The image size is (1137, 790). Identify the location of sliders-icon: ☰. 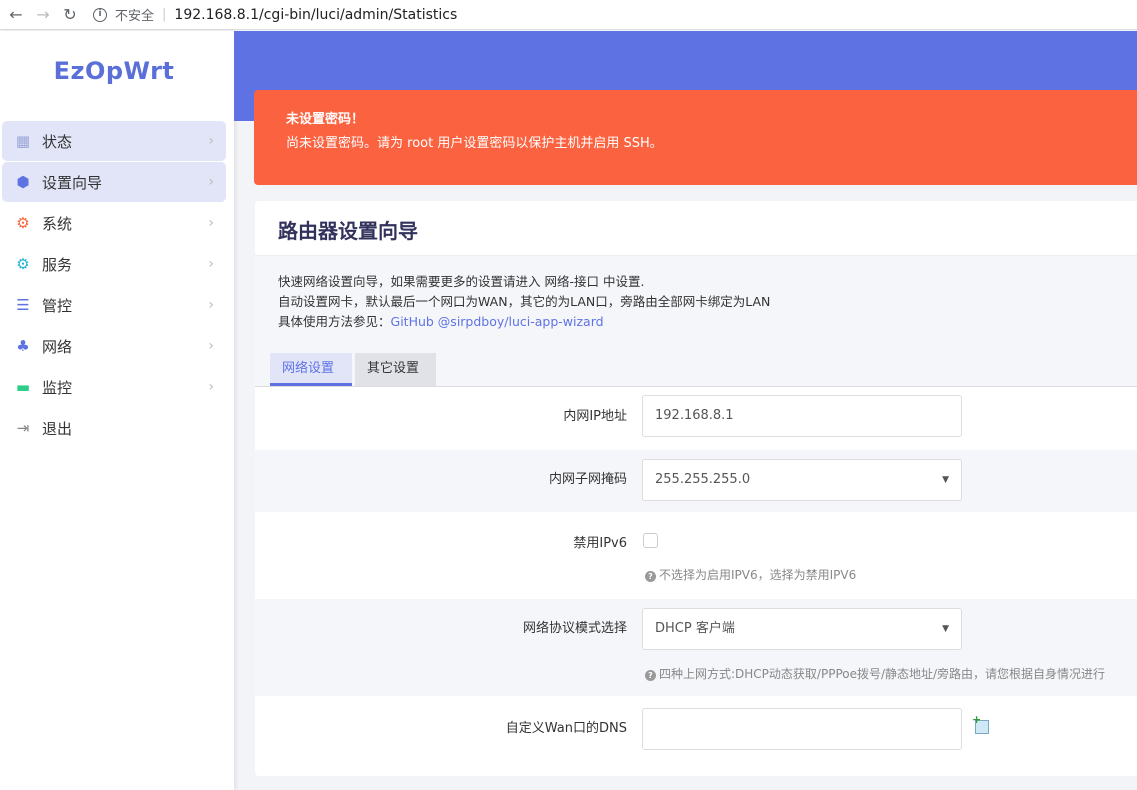
(23, 305).